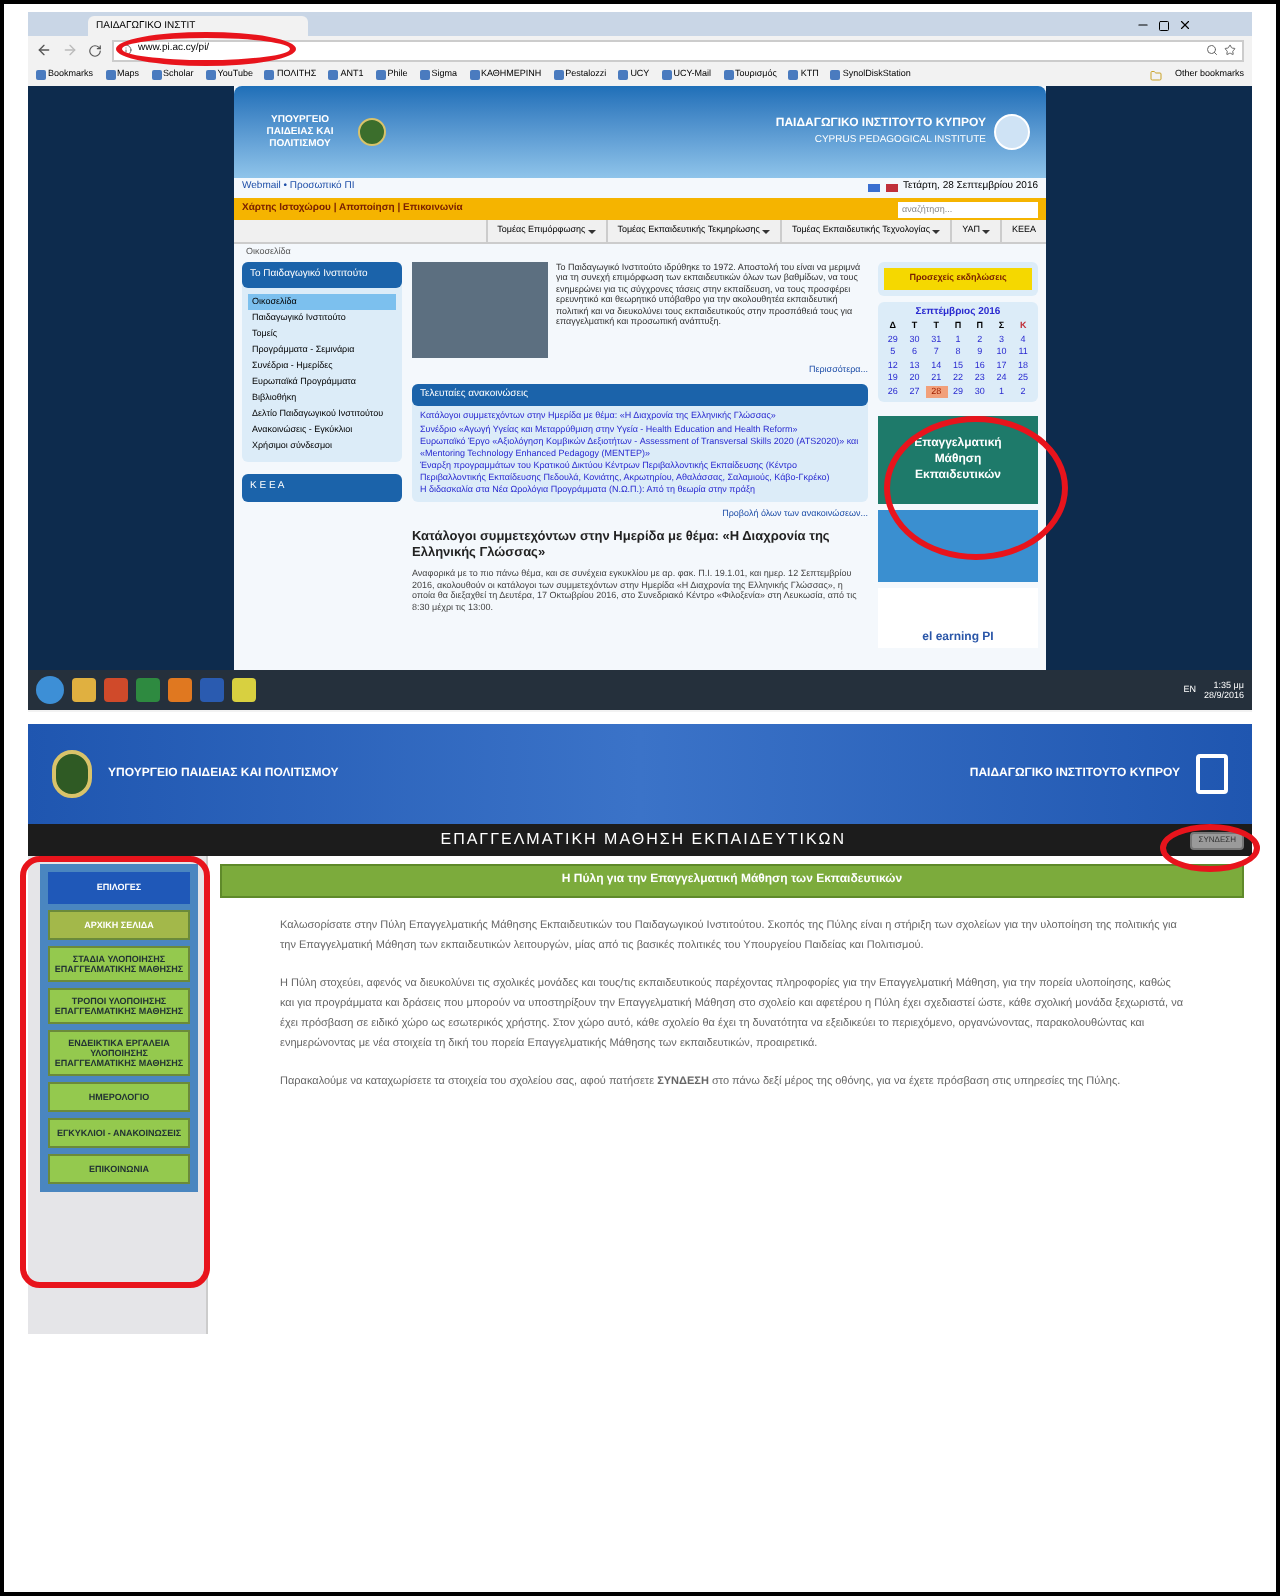 This screenshot has height=1596, width=1280. I want to click on annotation-ellipse, so click(1210, 848).